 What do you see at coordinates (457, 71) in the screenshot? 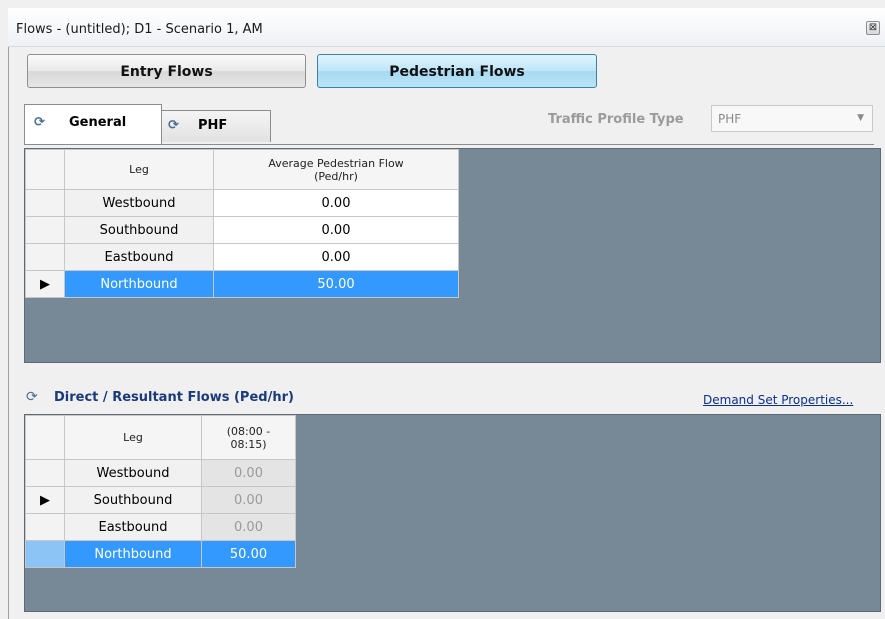
I see `pedestrian-flows-button: Pedestrian Flows` at bounding box center [457, 71].